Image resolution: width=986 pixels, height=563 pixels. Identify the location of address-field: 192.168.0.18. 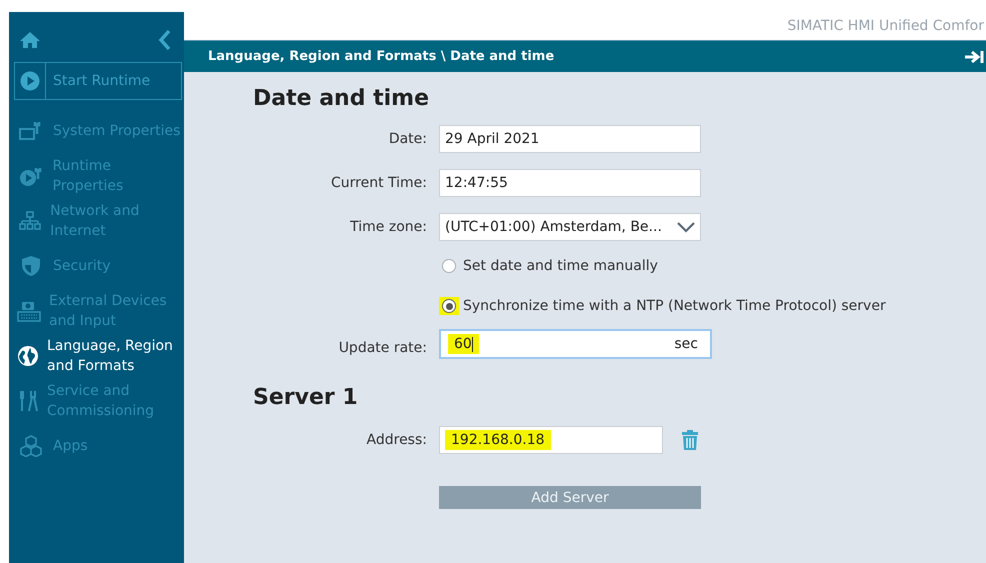
(551, 440).